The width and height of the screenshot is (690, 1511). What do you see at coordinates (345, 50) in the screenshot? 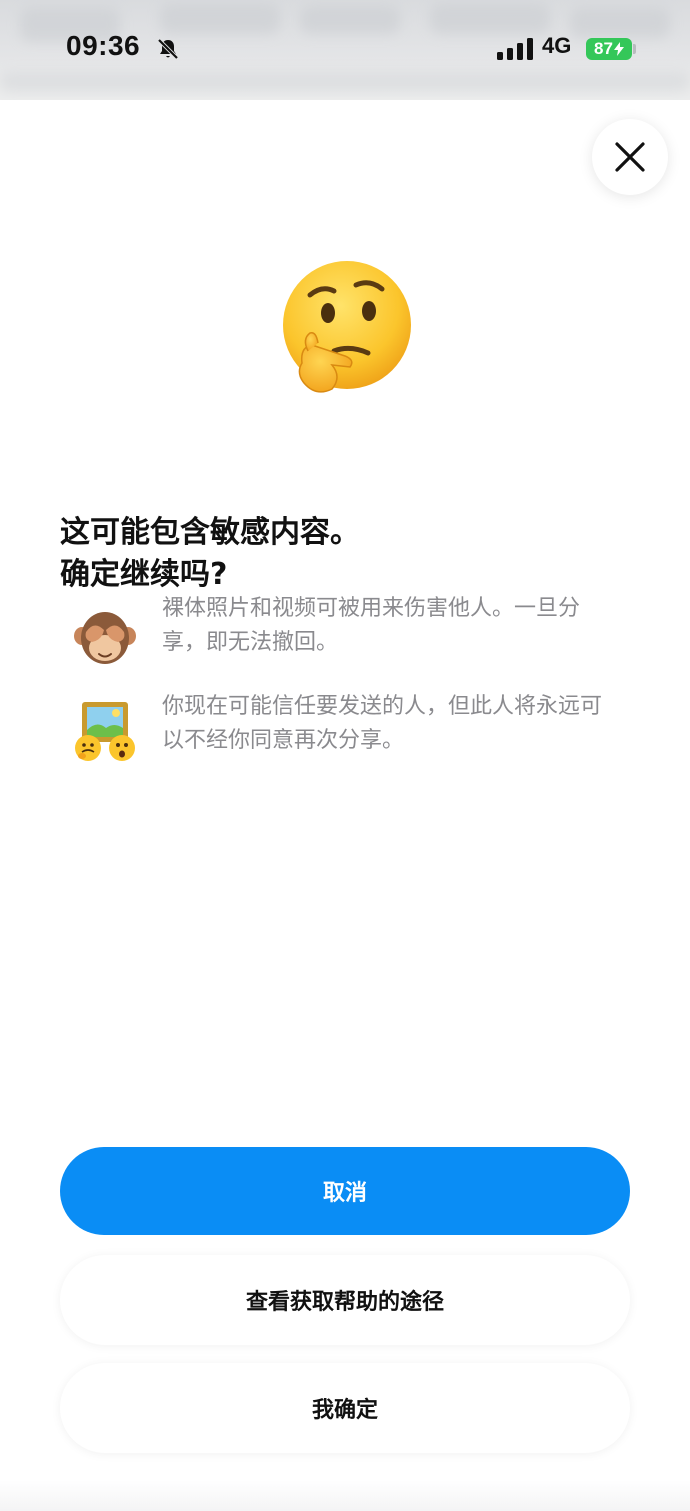
I see `status-bar: 09:36 4G 87` at bounding box center [345, 50].